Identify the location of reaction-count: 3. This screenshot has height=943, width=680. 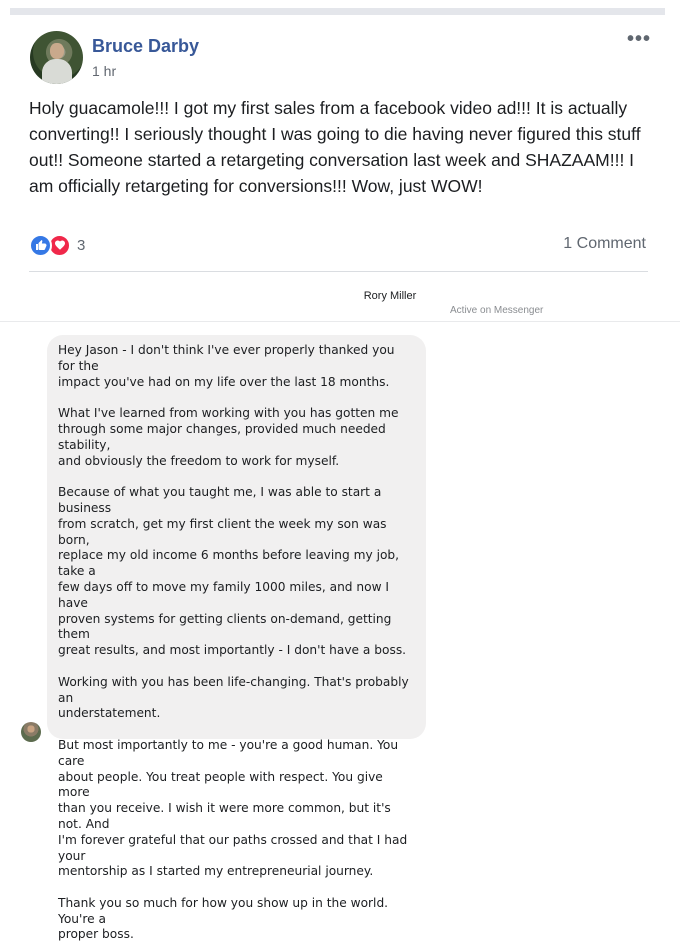
(81, 245).